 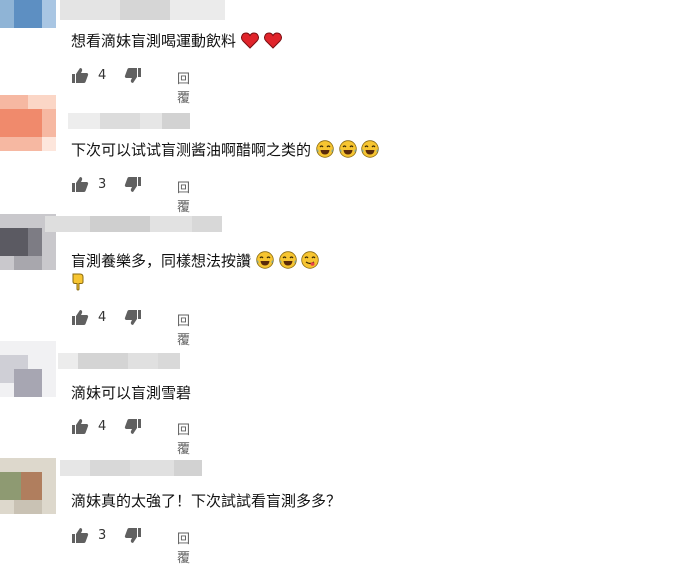 What do you see at coordinates (206, 501) in the screenshot?
I see `comment-text: 滴妹真的太強了！下次試試看盲測多多？` at bounding box center [206, 501].